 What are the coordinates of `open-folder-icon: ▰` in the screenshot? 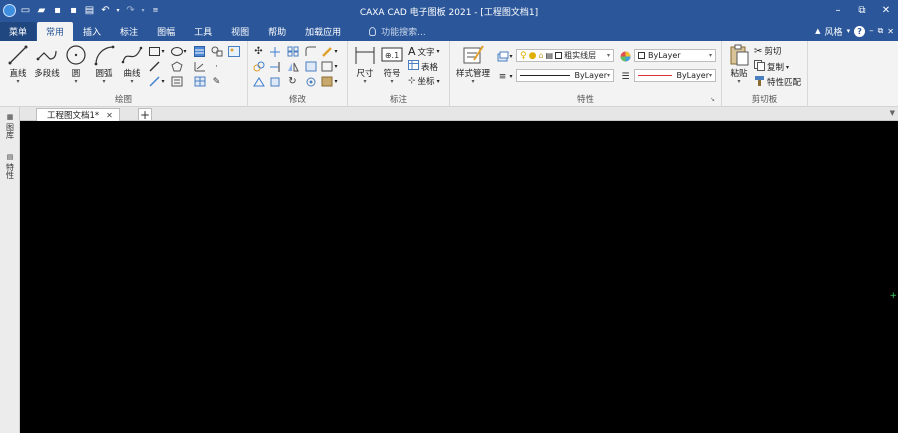 It's located at (41, 10).